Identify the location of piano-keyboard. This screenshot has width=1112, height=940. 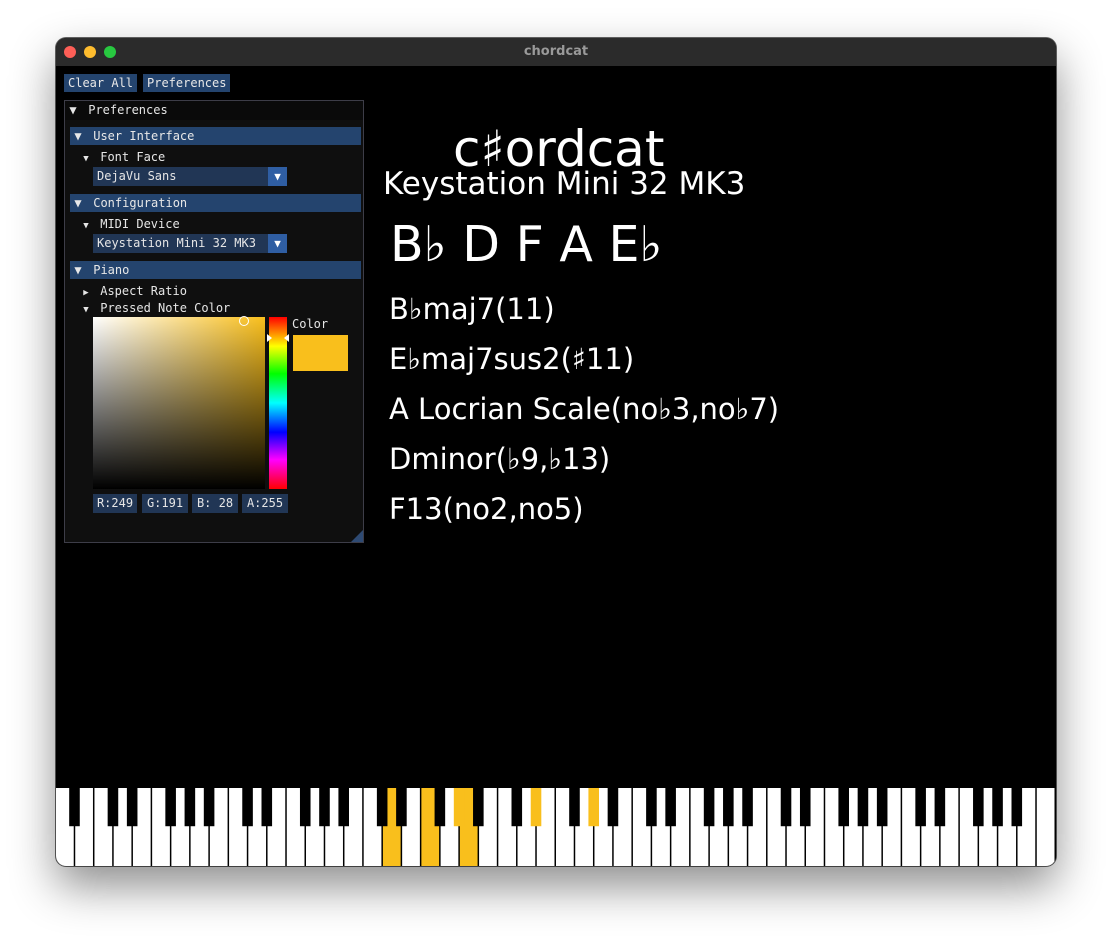
(556, 827).